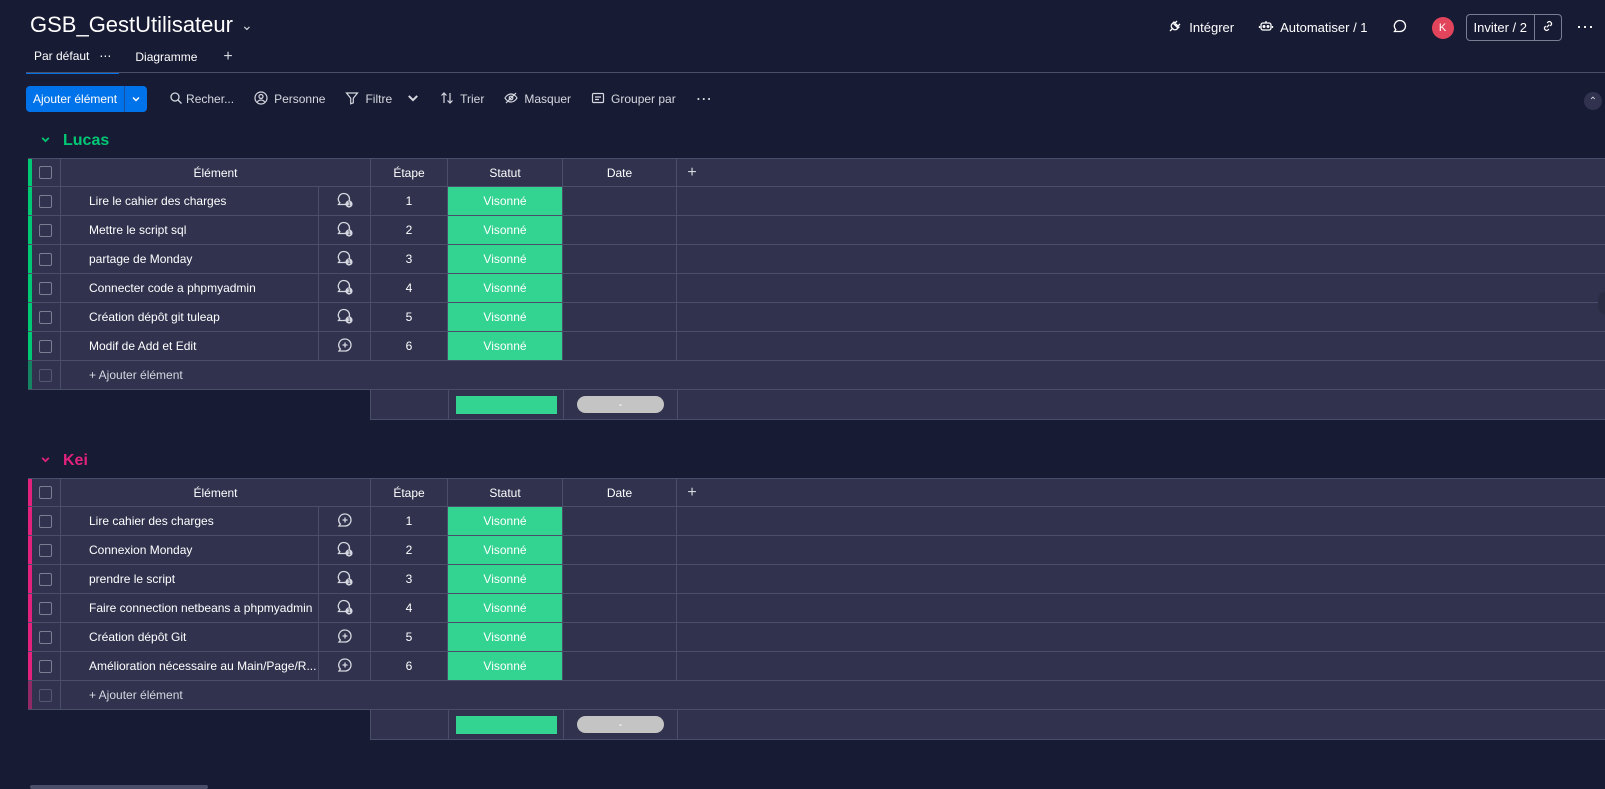  I want to click on avatar: K, so click(1442, 27).